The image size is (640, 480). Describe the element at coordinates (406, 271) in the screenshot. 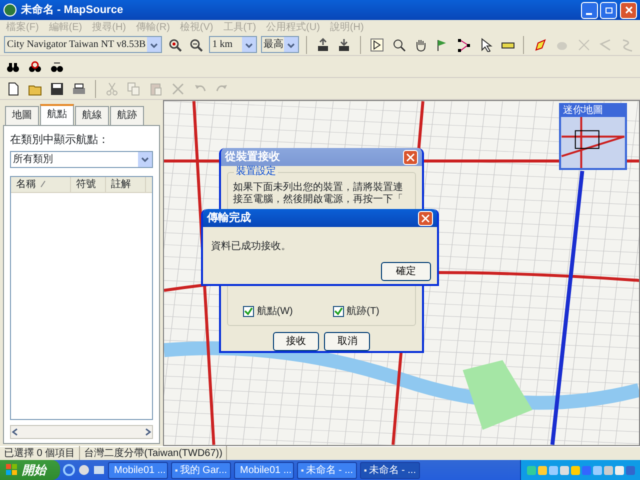

I see `ok-button: 確定` at that location.